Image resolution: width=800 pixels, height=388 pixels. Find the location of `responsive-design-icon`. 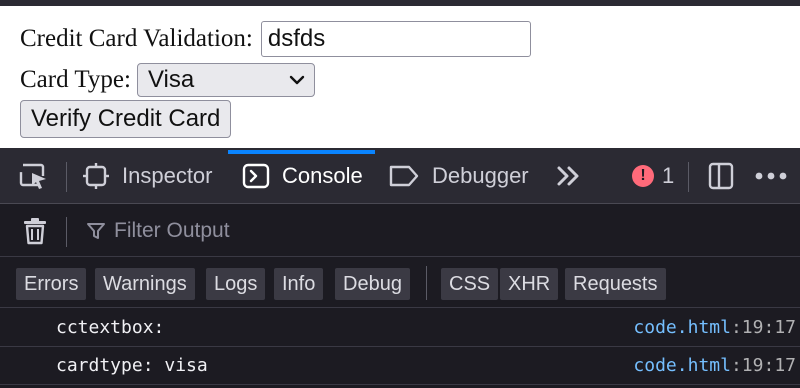

responsive-design-icon is located at coordinates (721, 176).